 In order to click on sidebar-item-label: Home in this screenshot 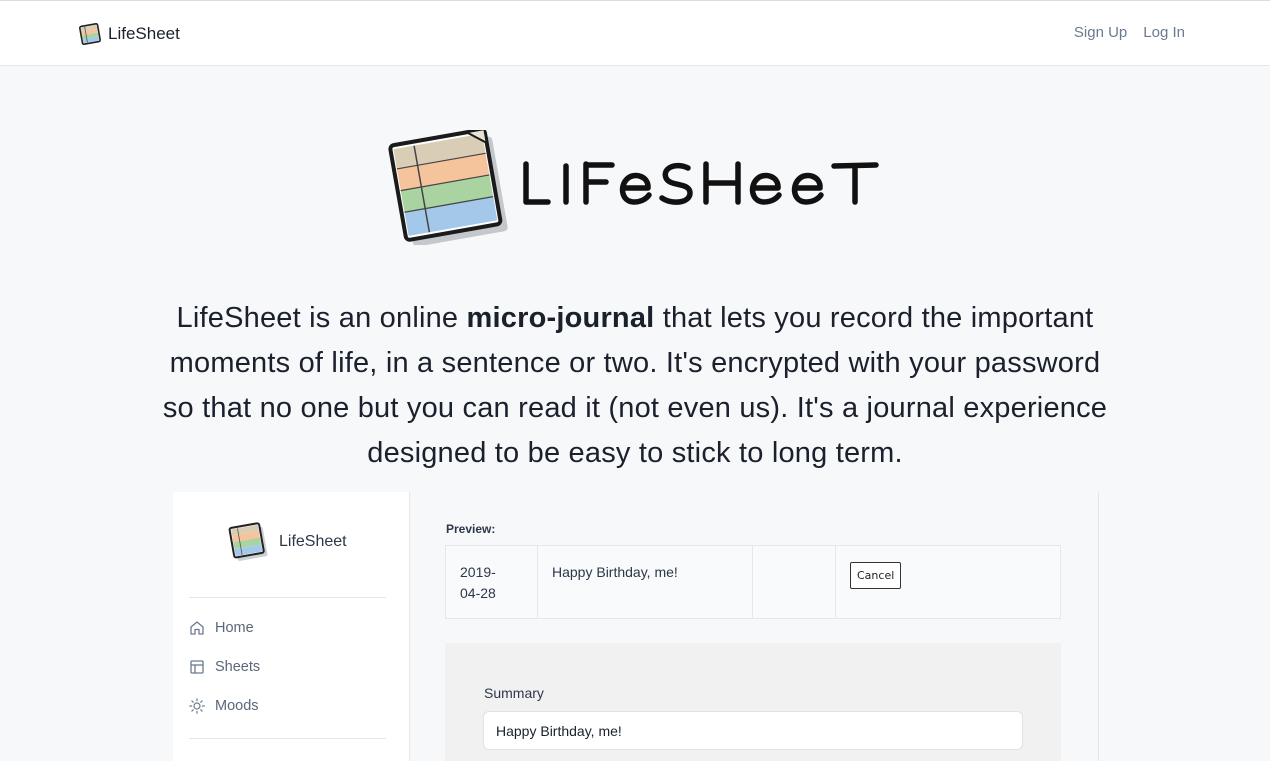, I will do `click(234, 628)`.